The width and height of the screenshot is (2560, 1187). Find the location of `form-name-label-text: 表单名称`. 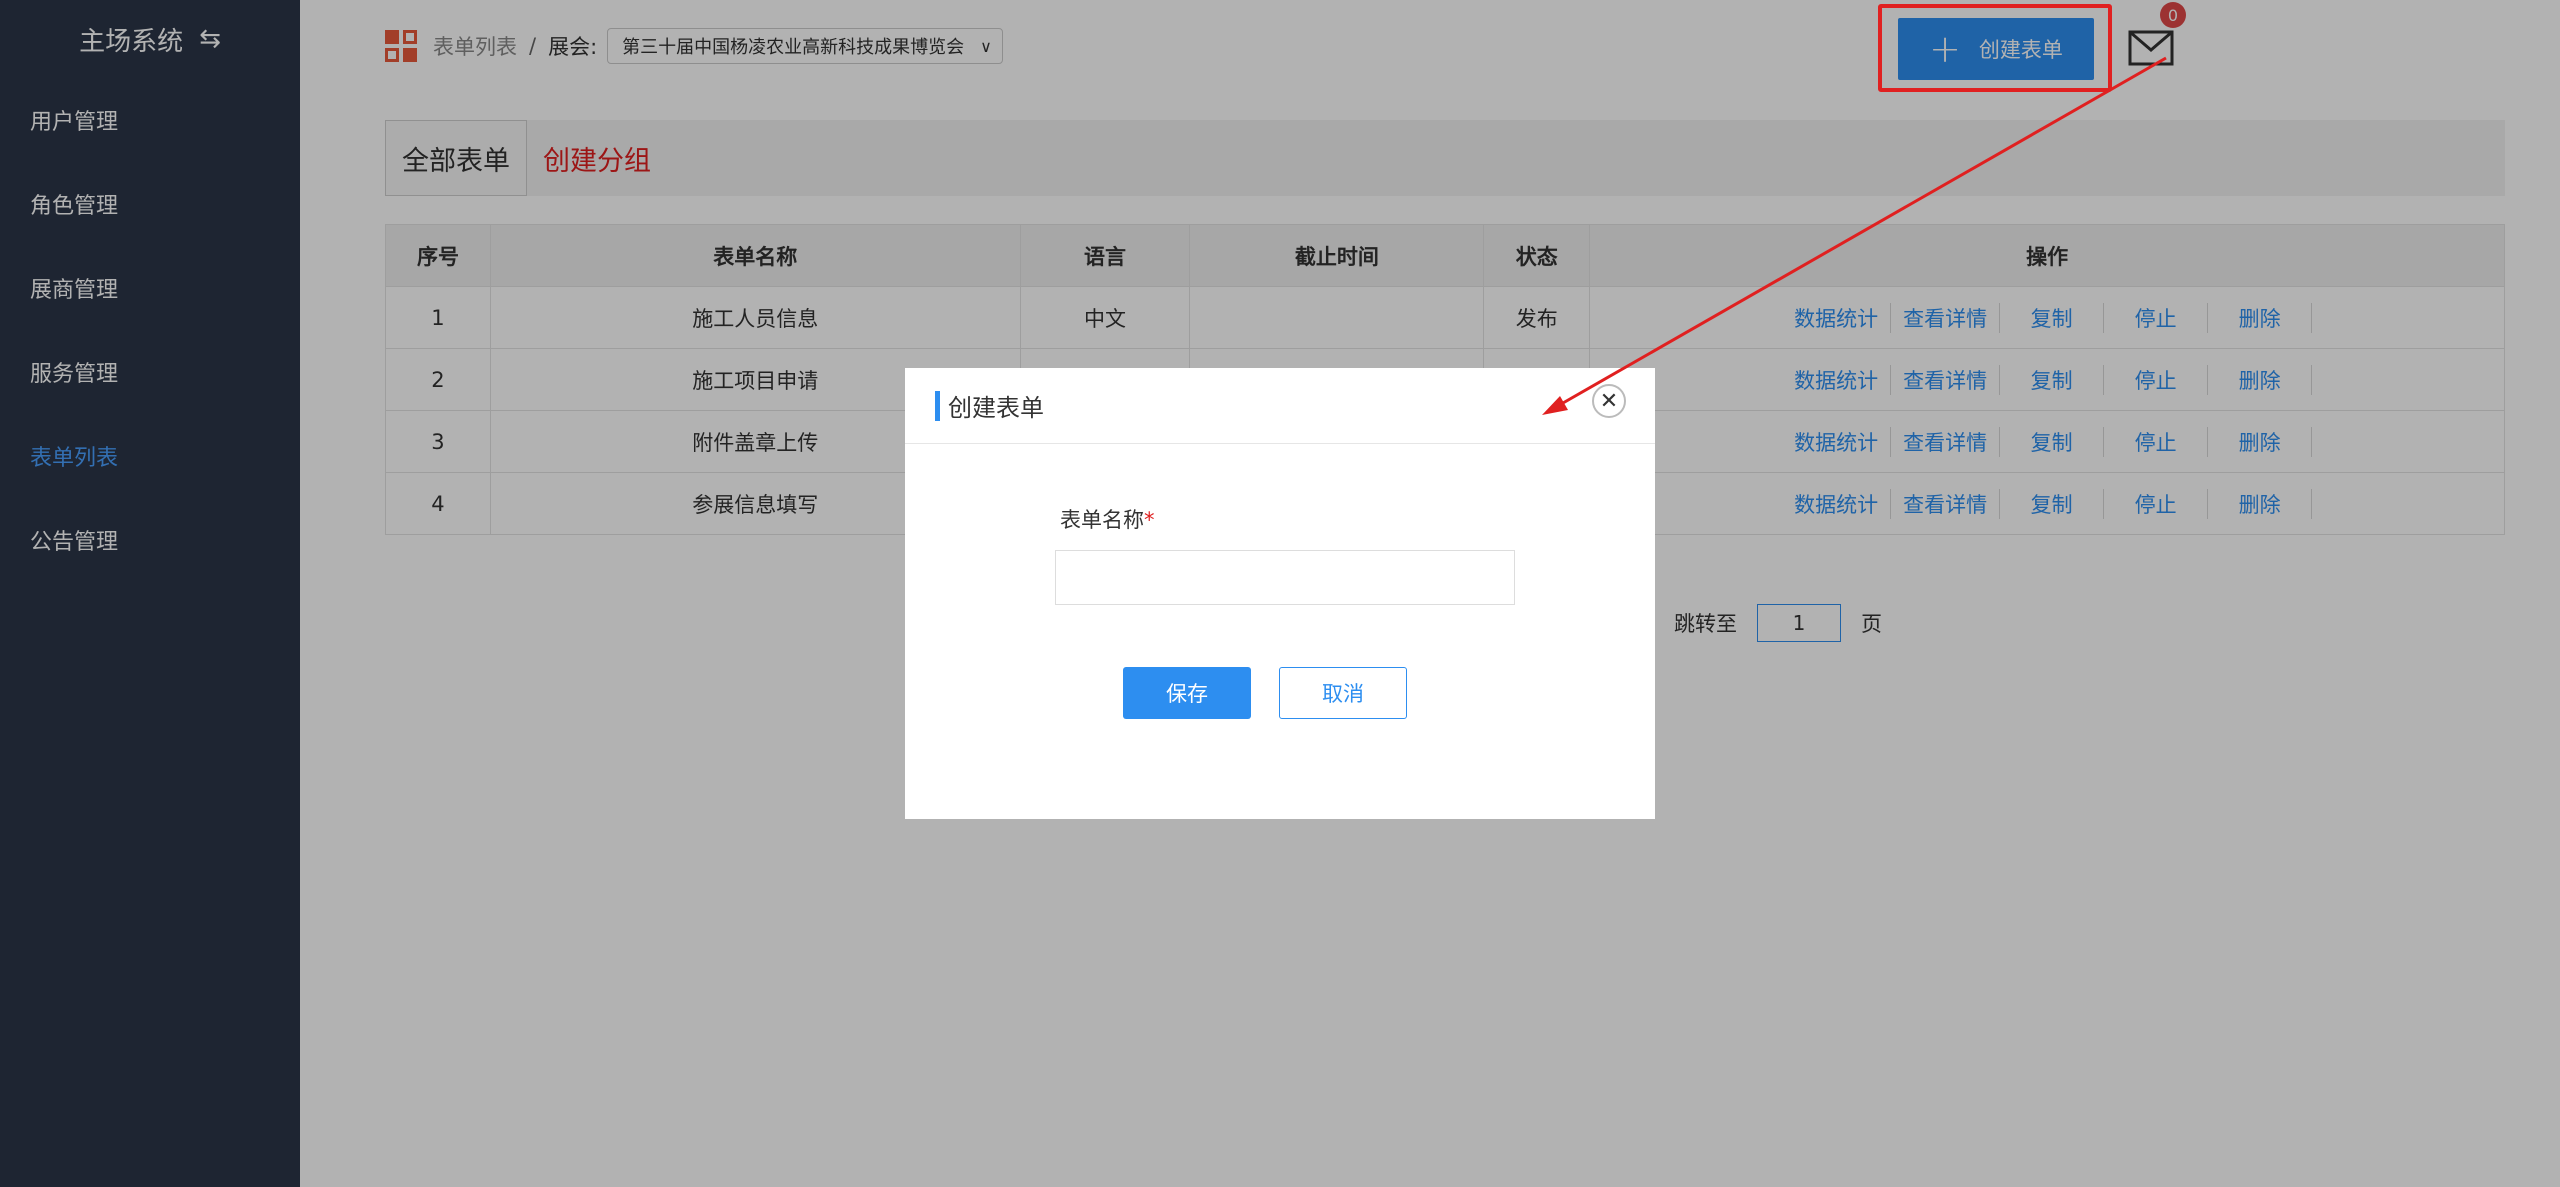

form-name-label-text: 表单名称 is located at coordinates (1102, 520).